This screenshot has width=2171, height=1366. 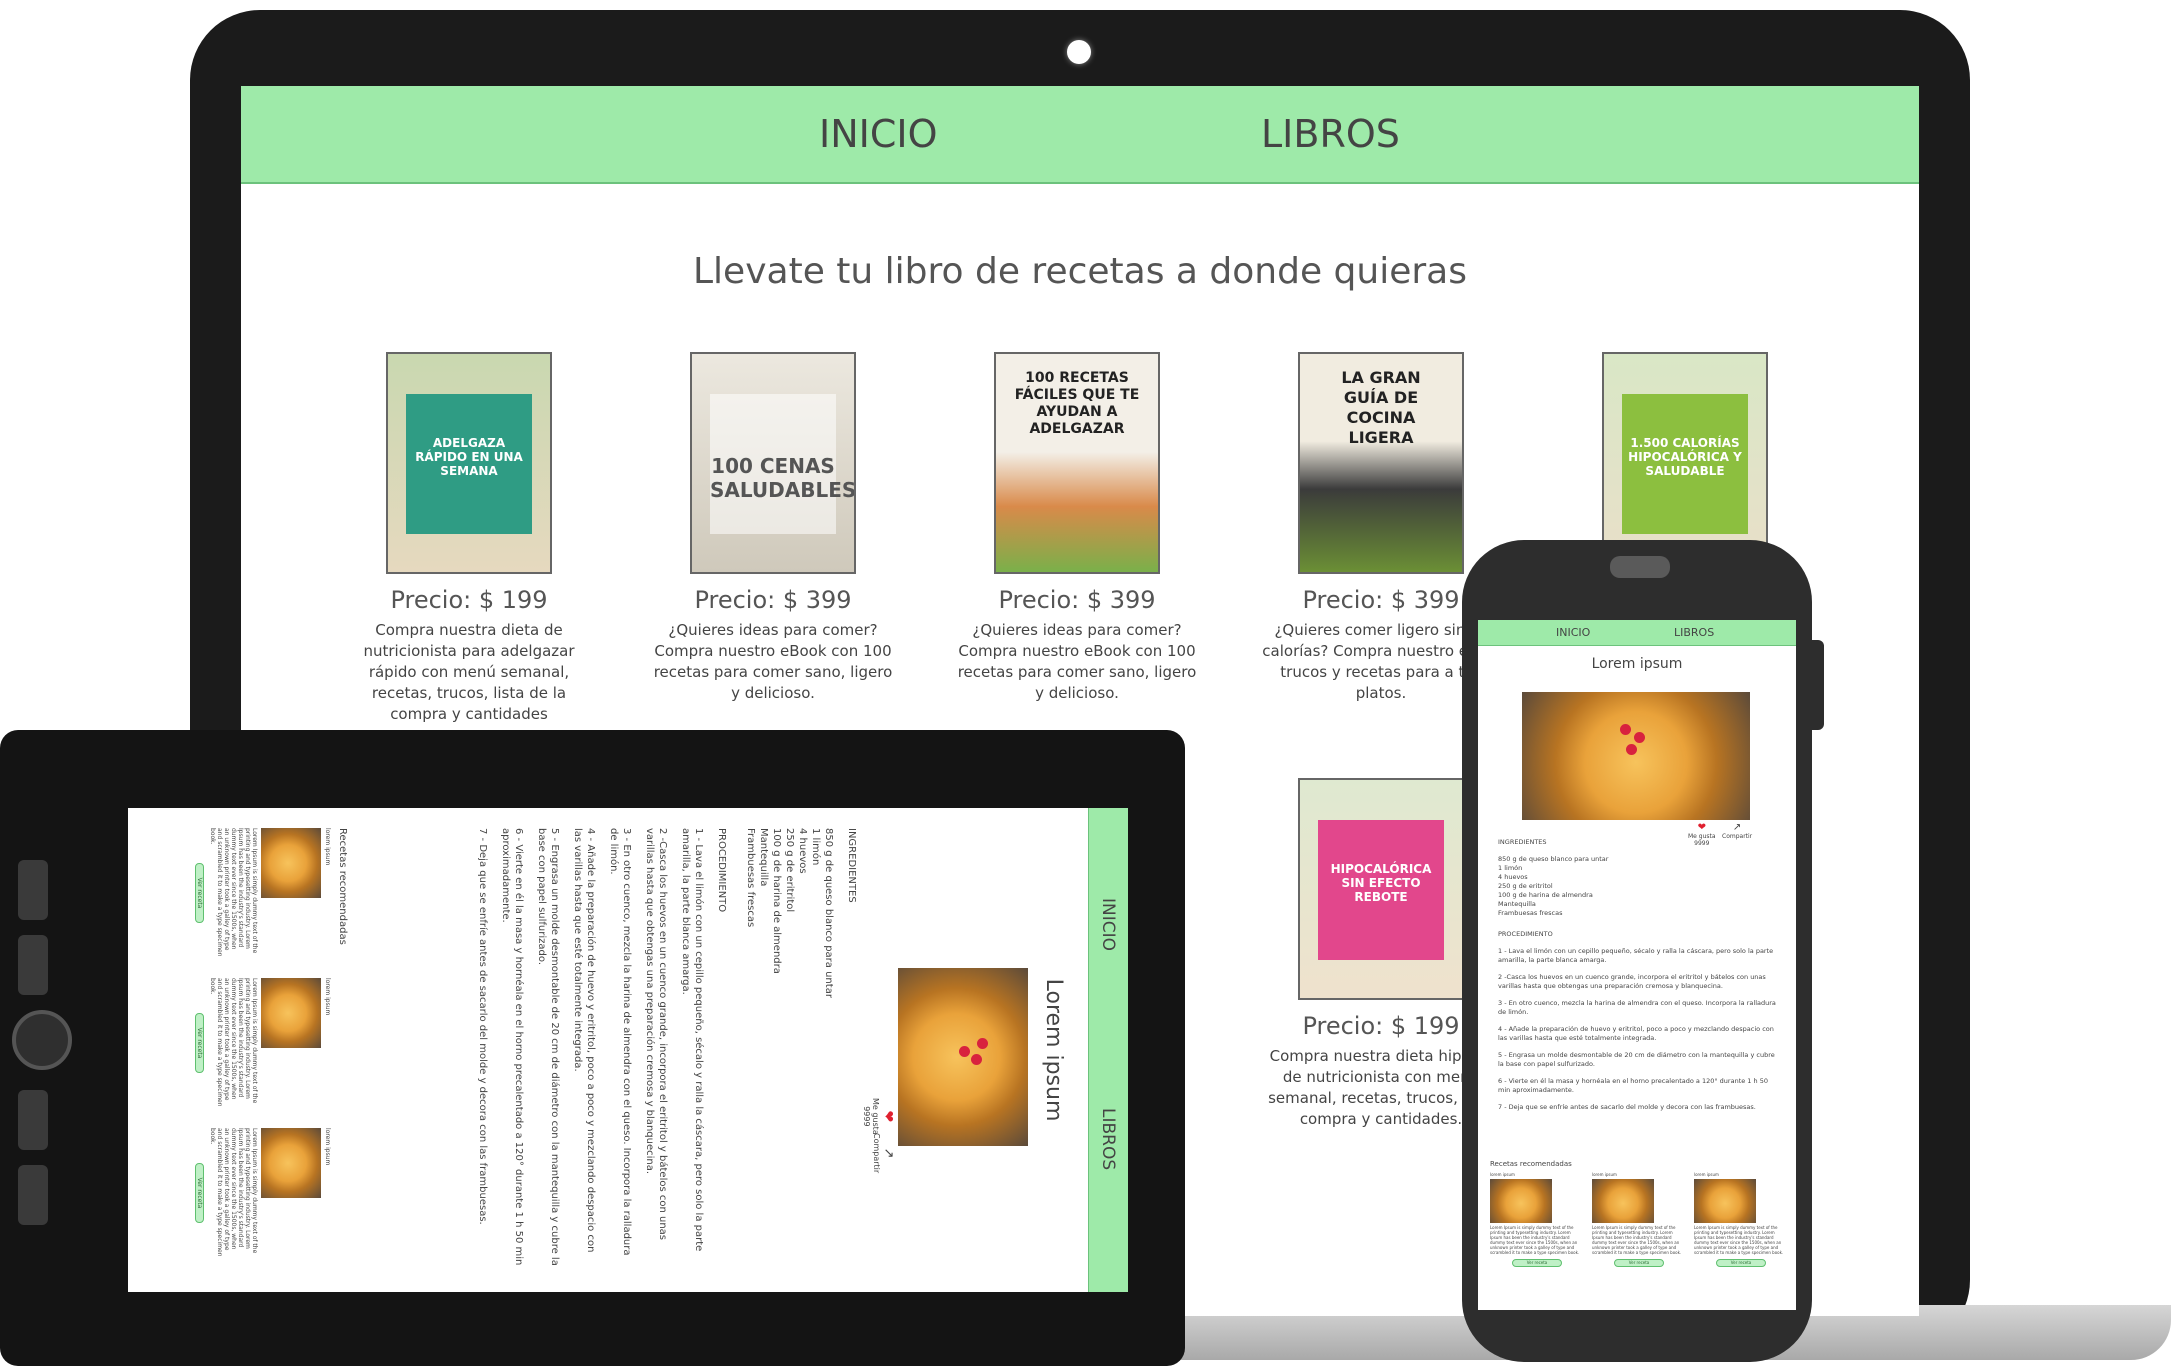 What do you see at coordinates (1640, 567) in the screenshot?
I see `phone-speaker` at bounding box center [1640, 567].